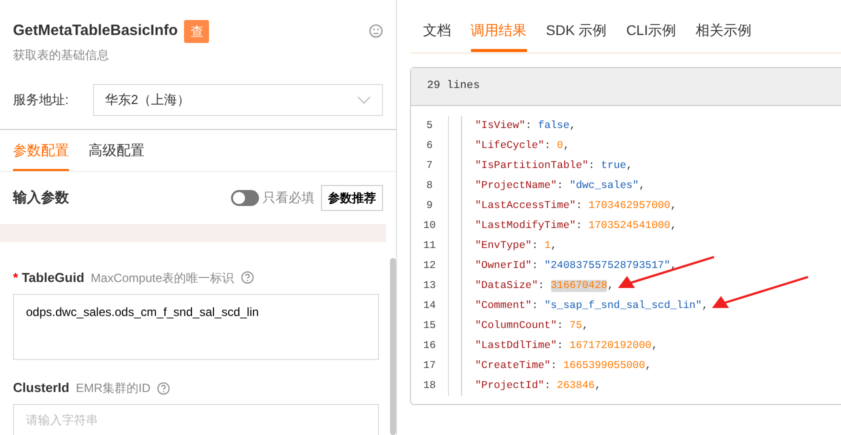 This screenshot has width=841, height=435. I want to click on line-number: 17, so click(429, 366).